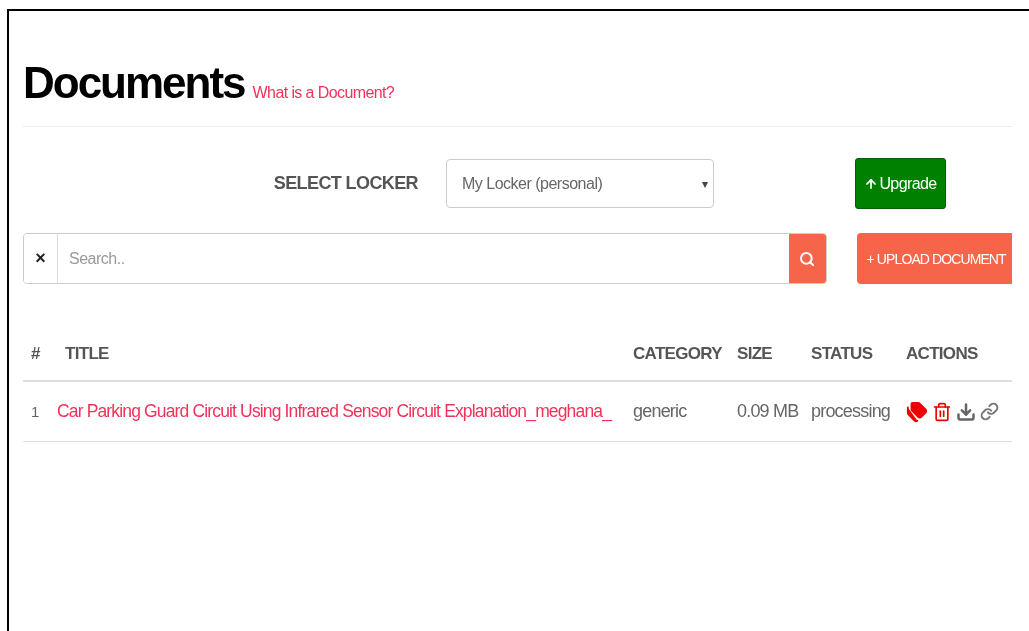 This screenshot has width=1029, height=631. Describe the element at coordinates (989, 411) in the screenshot. I see `link-icon` at that location.